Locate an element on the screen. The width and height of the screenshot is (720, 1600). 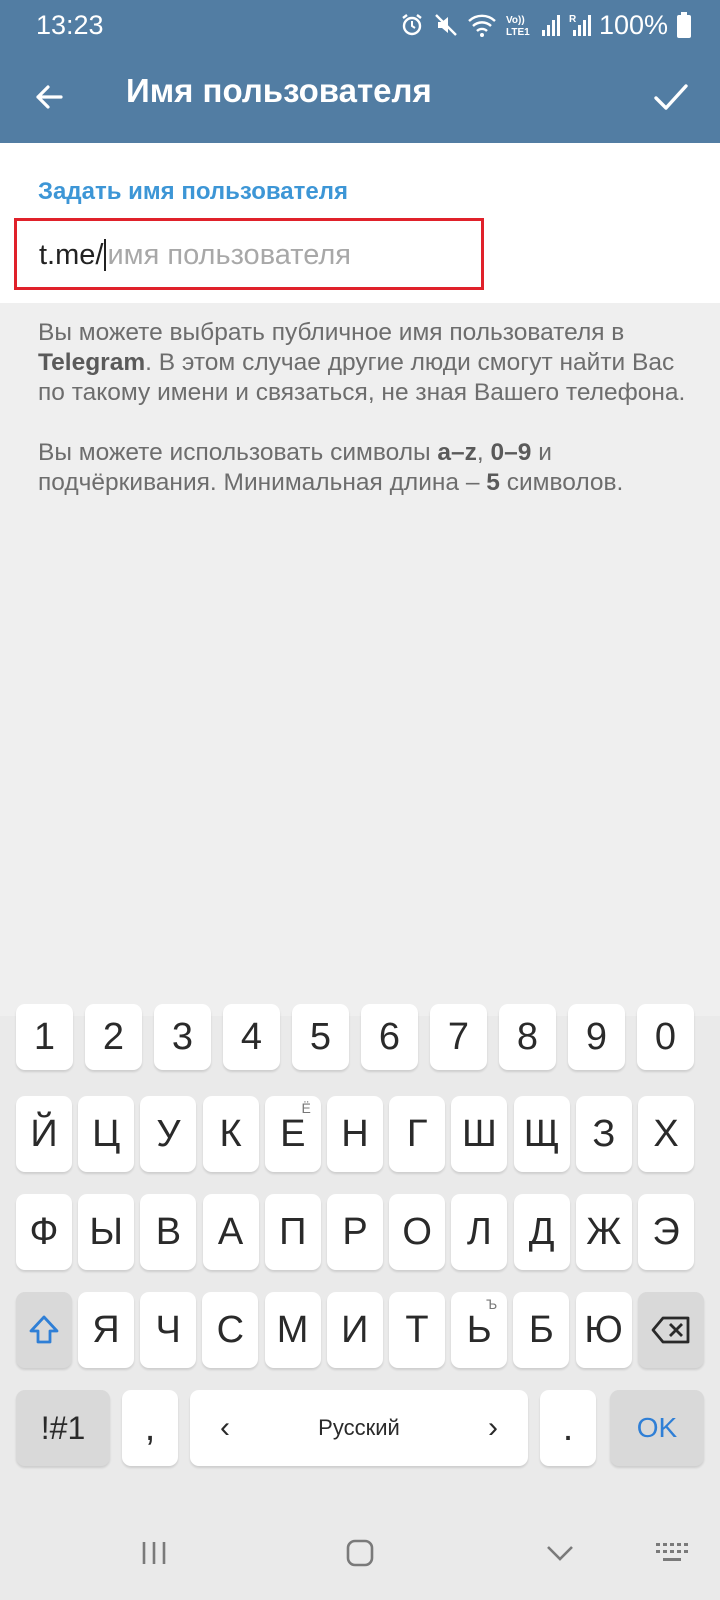
svg-text: R is located at coordinates (573, 19).